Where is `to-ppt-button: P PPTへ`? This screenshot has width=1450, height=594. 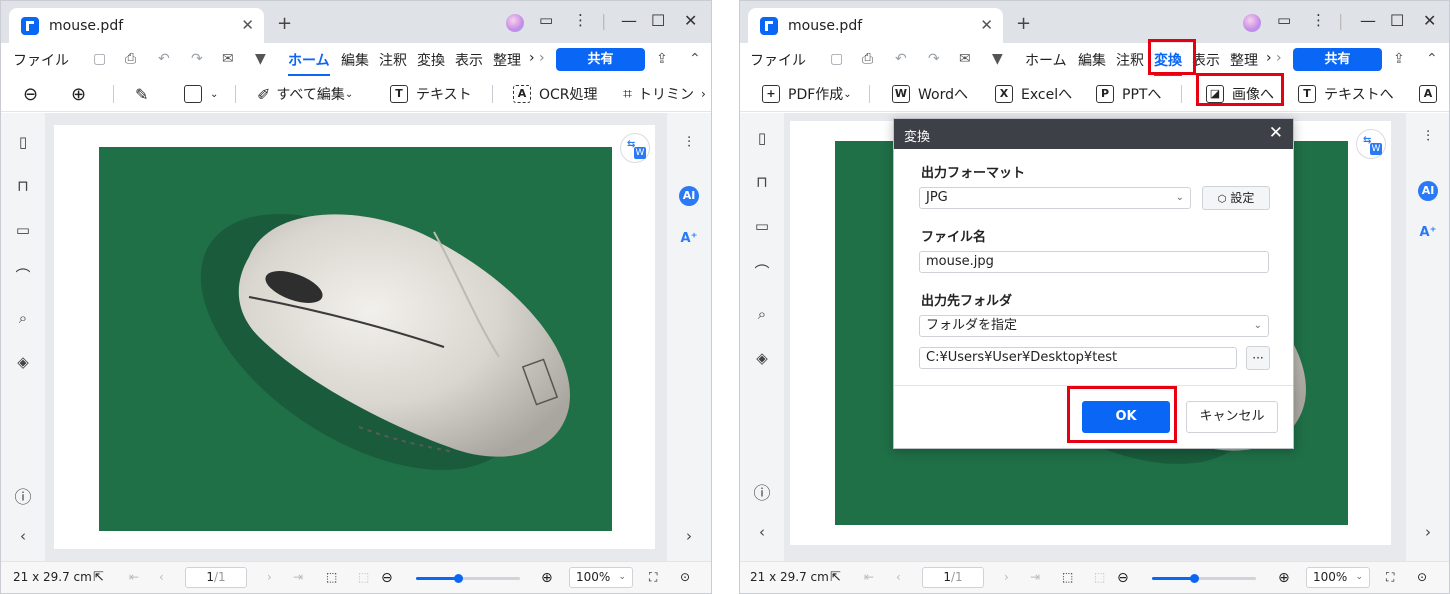
to-ppt-button: P PPTへ is located at coordinates (1128, 94).